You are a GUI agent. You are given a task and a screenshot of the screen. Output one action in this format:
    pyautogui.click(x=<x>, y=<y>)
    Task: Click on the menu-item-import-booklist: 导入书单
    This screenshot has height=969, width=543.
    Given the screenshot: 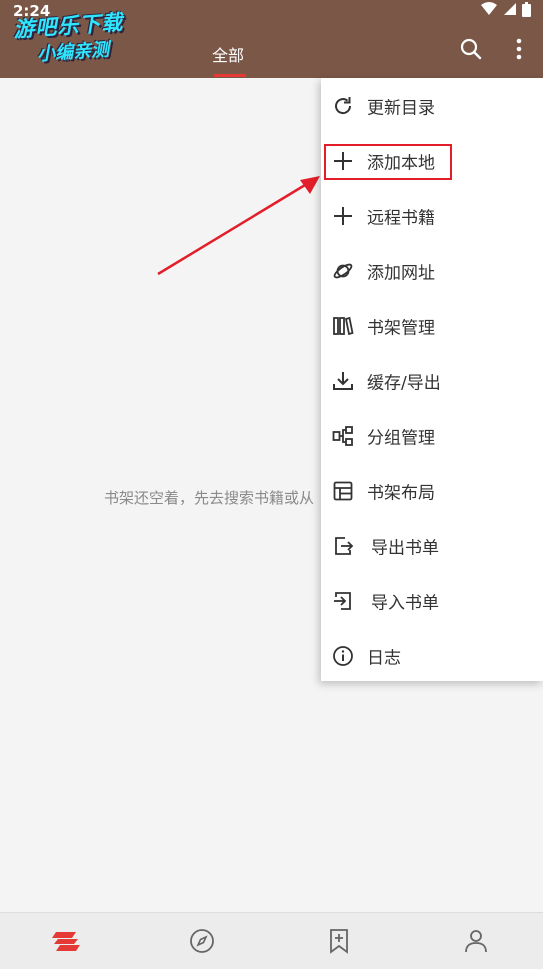 What is the action you would take?
    pyautogui.click(x=432, y=600)
    